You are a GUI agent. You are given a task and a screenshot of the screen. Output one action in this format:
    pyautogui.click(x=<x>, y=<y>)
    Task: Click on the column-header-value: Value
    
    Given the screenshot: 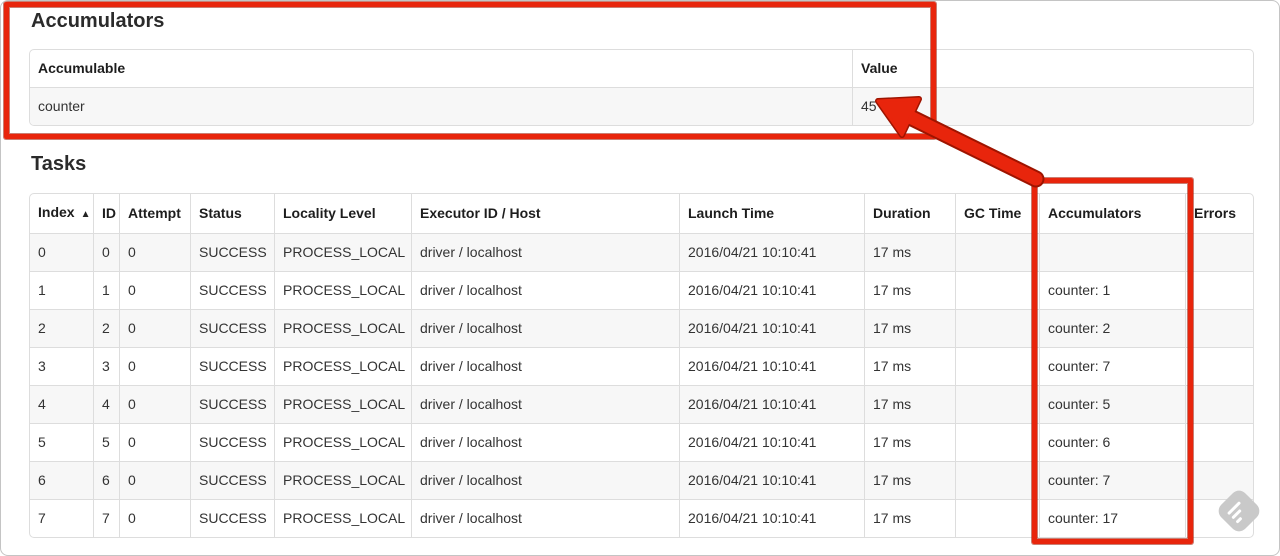 What is the action you would take?
    pyautogui.click(x=1052, y=68)
    